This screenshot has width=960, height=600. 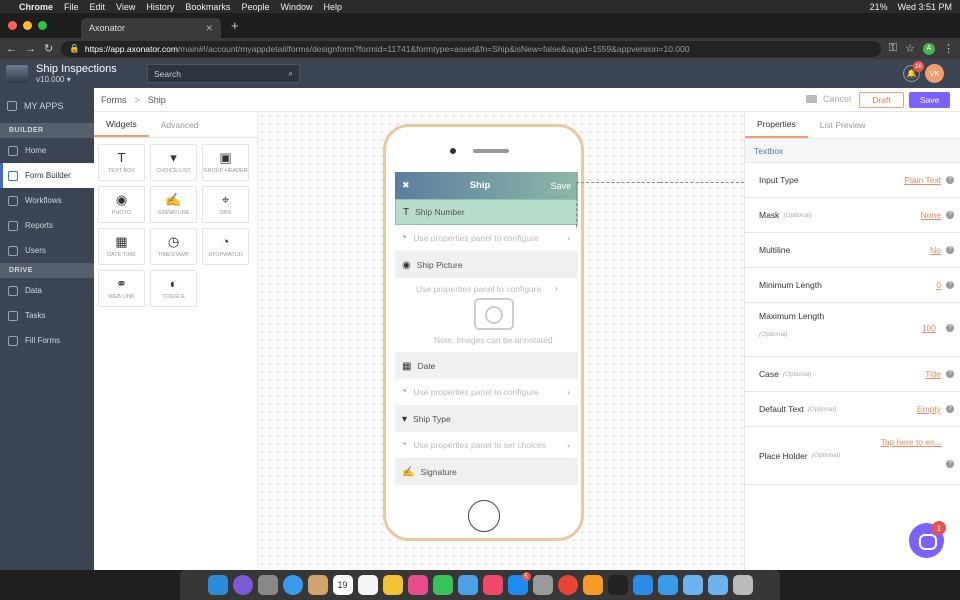 What do you see at coordinates (47, 105) in the screenshot?
I see `sidebar-item-my-apps: MY APPS` at bounding box center [47, 105].